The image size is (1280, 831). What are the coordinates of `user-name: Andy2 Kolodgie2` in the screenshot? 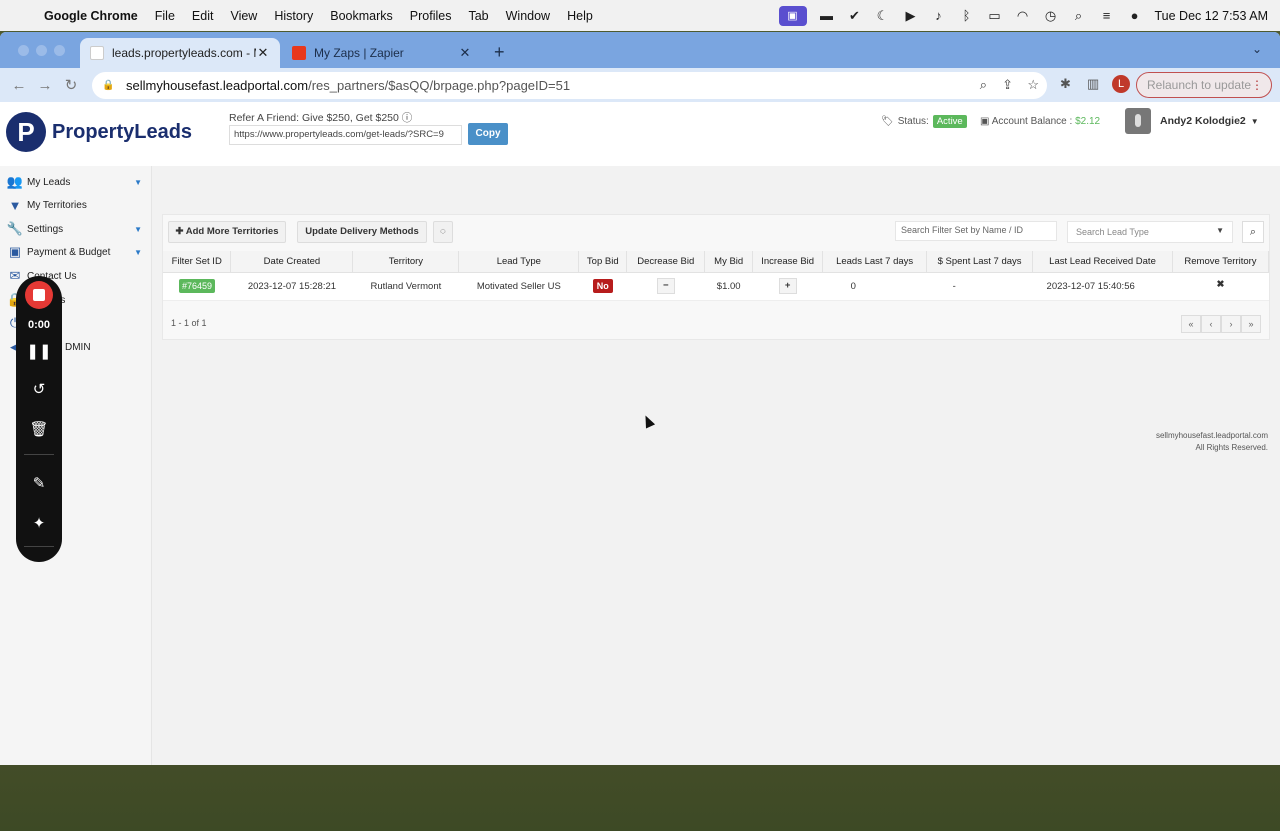 It's located at (1203, 121).